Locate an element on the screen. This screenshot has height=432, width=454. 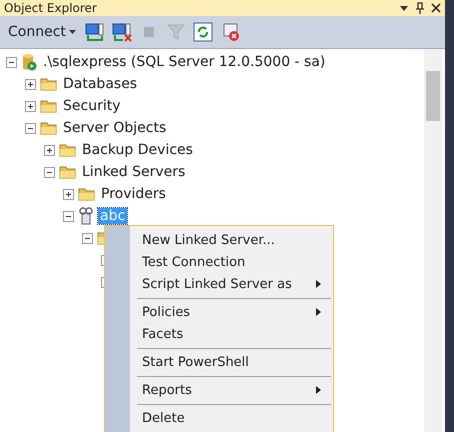
connect-icon is located at coordinates (95, 32).